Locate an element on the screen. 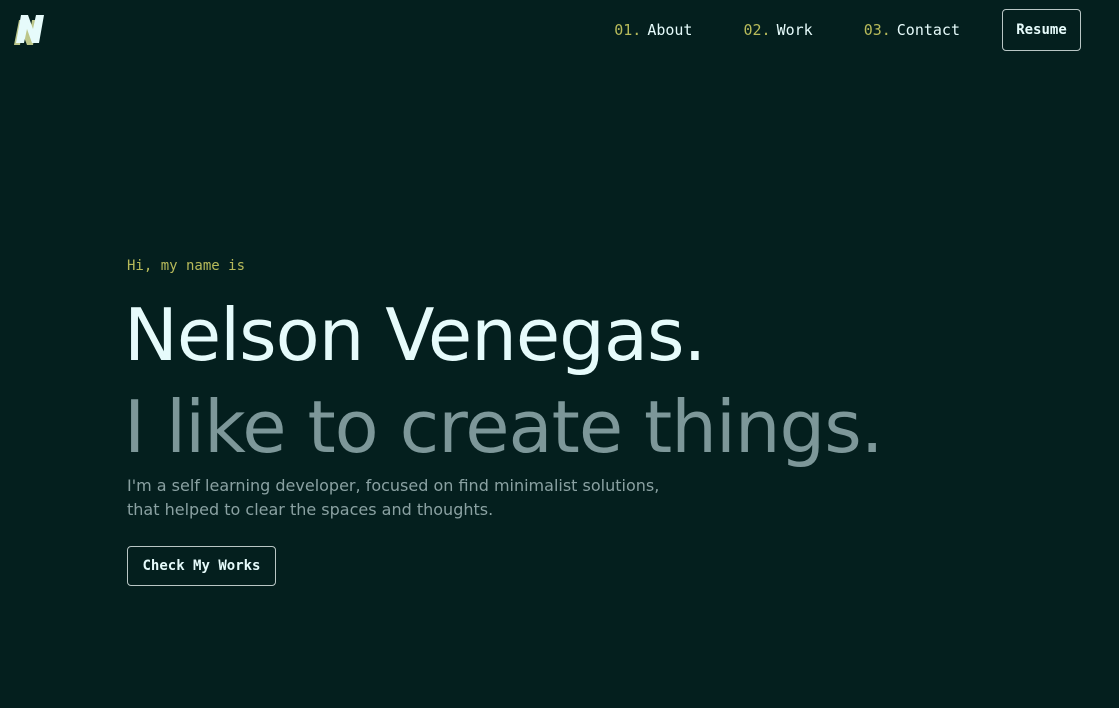 The image size is (1119, 708). nav-label: Contact is located at coordinates (928, 30).